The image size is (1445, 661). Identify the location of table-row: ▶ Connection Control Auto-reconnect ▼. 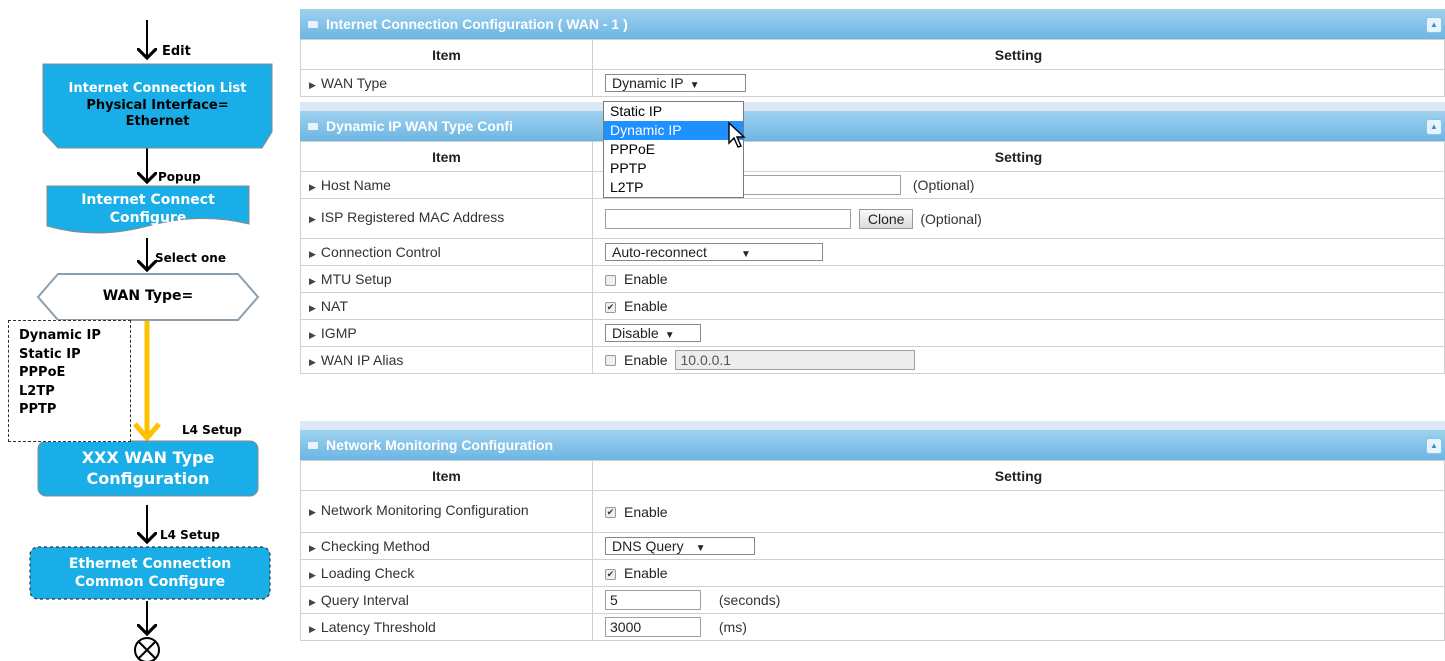
(872, 252).